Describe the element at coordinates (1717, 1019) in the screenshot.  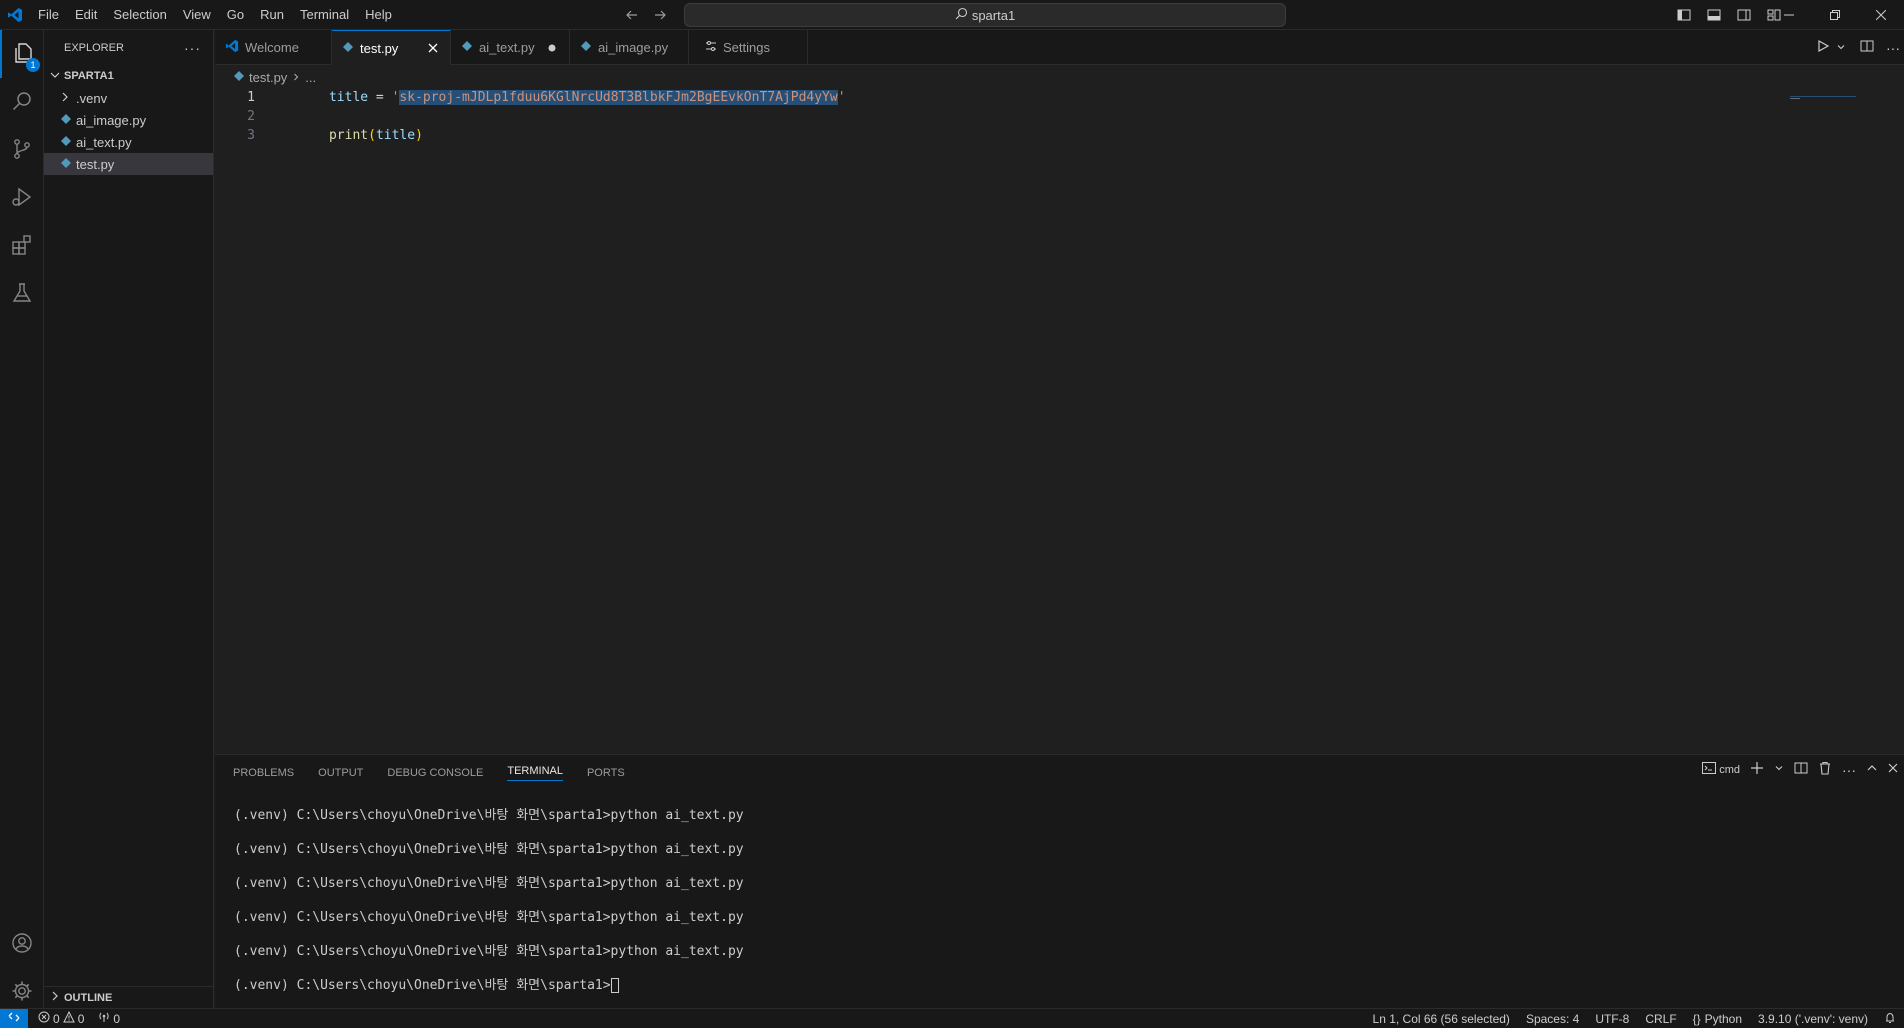
I see `language-mode: {} Python` at that location.